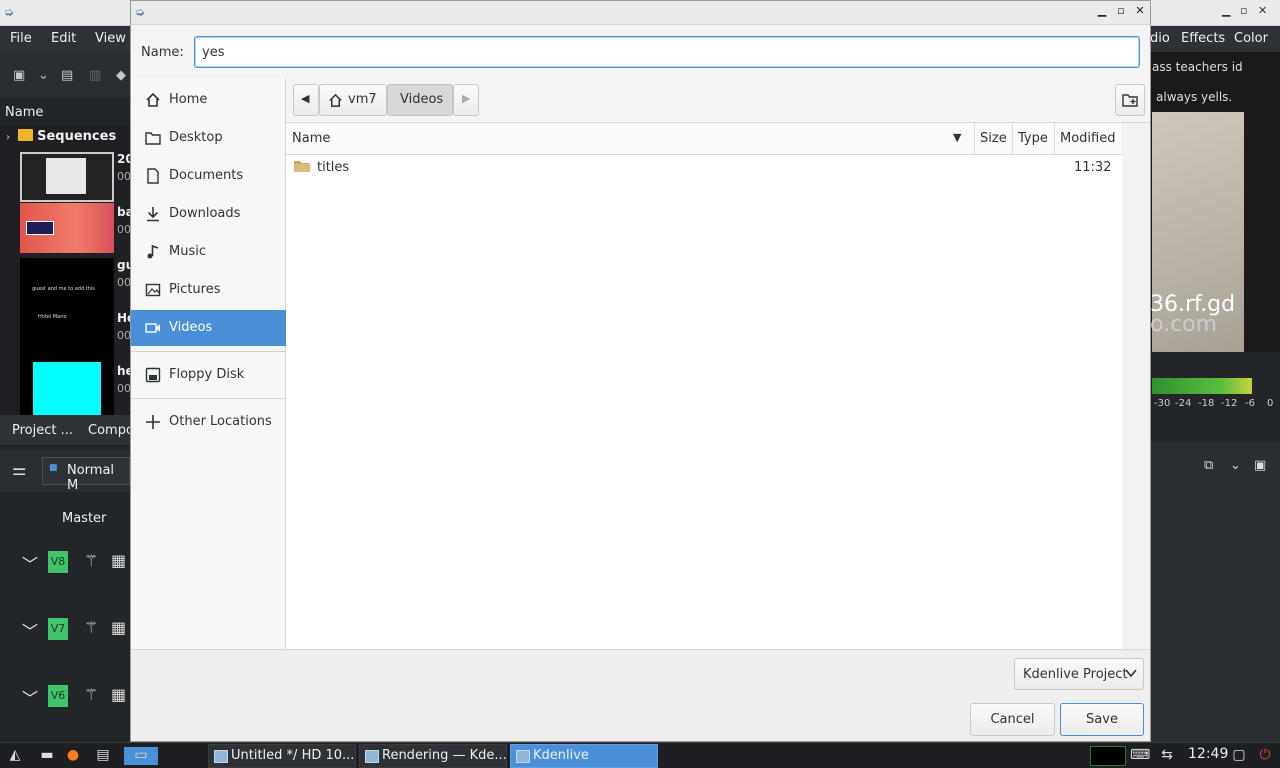 The image size is (1280, 768). Describe the element at coordinates (353, 100) in the screenshot. I see `path-segment-home: vm7` at that location.